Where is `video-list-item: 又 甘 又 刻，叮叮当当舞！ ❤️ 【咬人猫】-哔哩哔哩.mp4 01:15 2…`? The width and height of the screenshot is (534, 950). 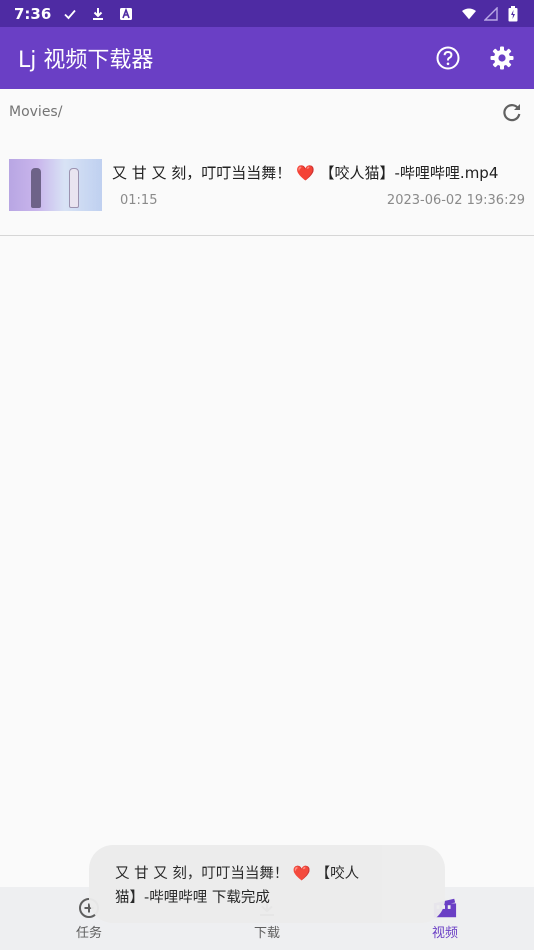
video-list-item: 又 甘 又 刻，叮叮当当舞！ ❤️ 【咬人猫】-哔哩哔哩.mp4 01:15 2… is located at coordinates (267, 186).